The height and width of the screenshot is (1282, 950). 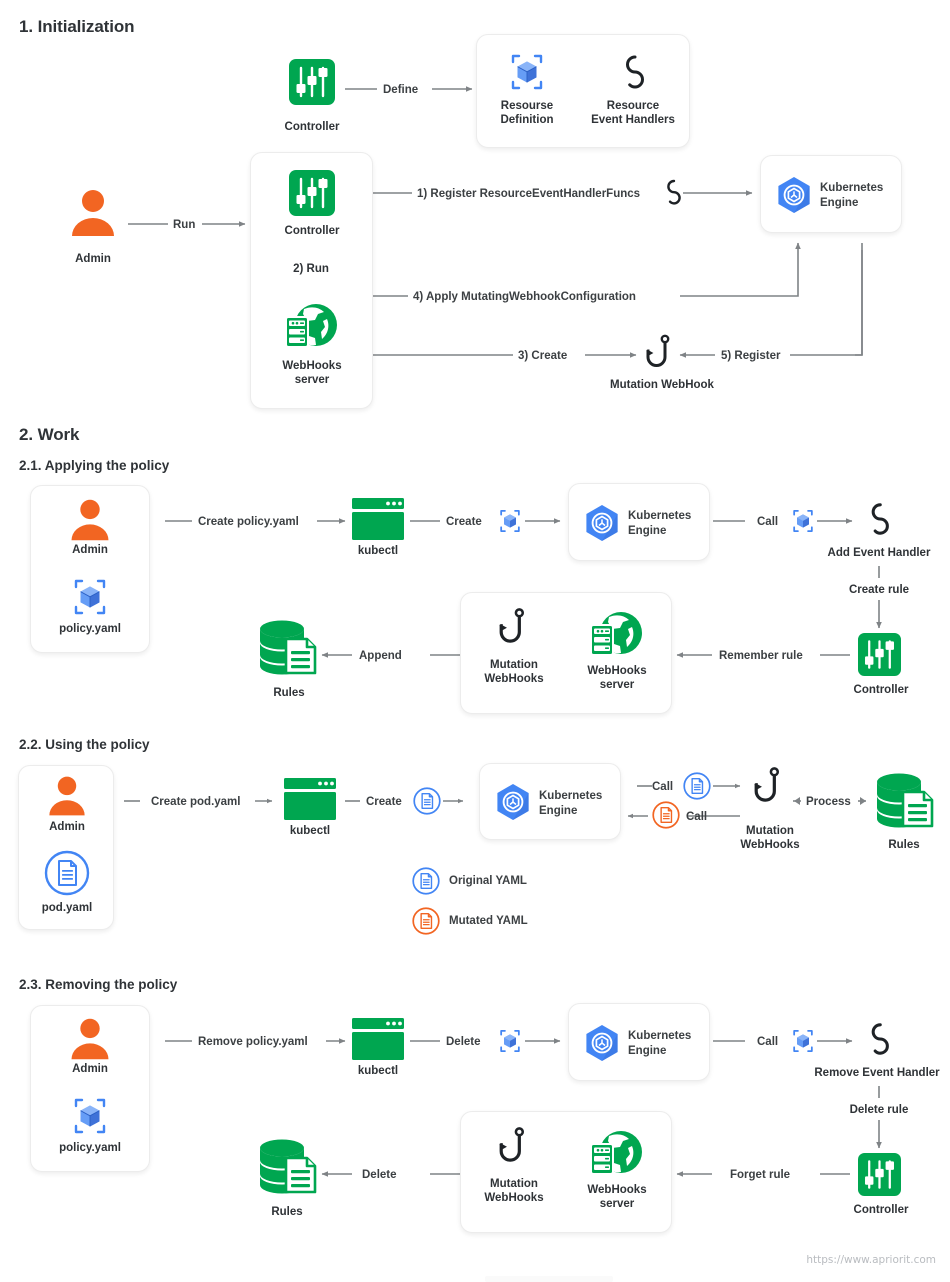 I want to click on kubernetes-engine-label-s23: Kubernetes Engine, so click(x=659, y=1044).